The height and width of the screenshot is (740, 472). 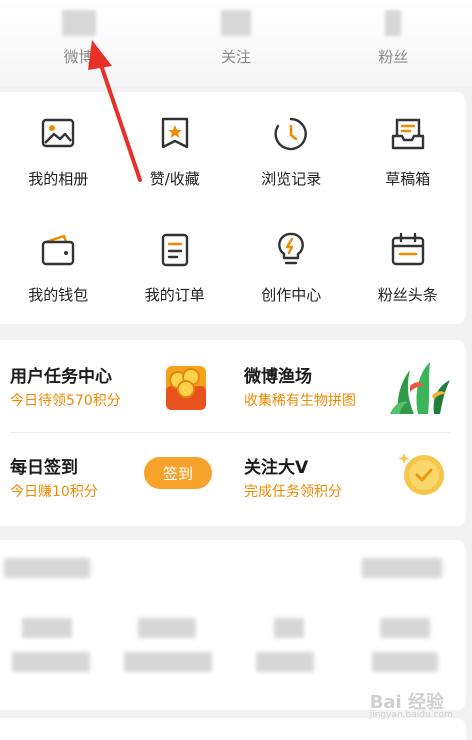 What do you see at coordinates (411, 704) in the screenshot?
I see `watermark: Bai 经验 jingyan.baidu.com` at bounding box center [411, 704].